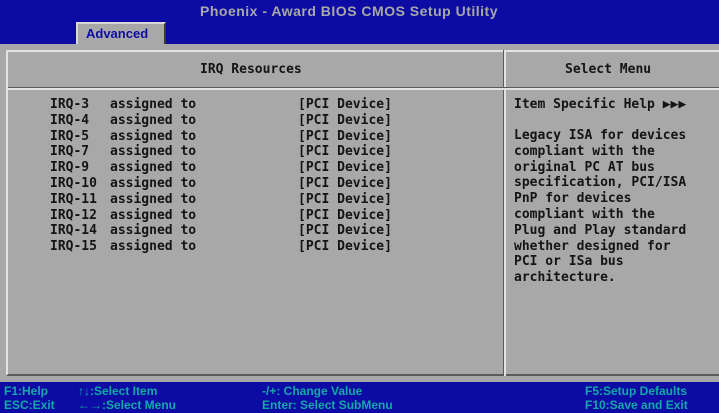 This screenshot has width=719, height=413. I want to click on irq-label: IRQ-11, so click(73, 199).